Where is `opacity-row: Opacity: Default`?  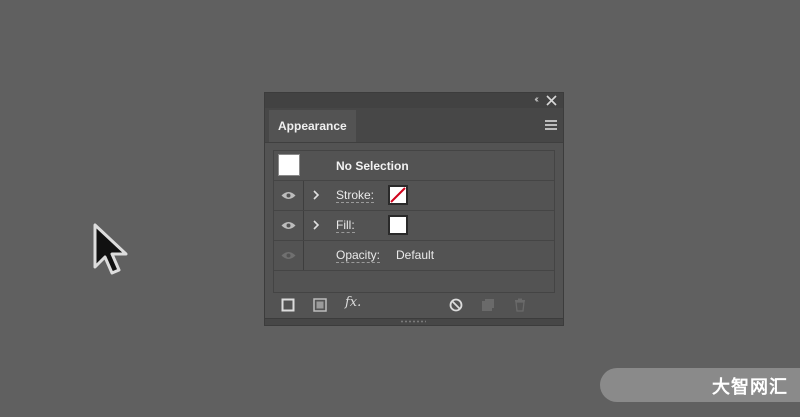
opacity-row: Opacity: Default is located at coordinates (414, 256).